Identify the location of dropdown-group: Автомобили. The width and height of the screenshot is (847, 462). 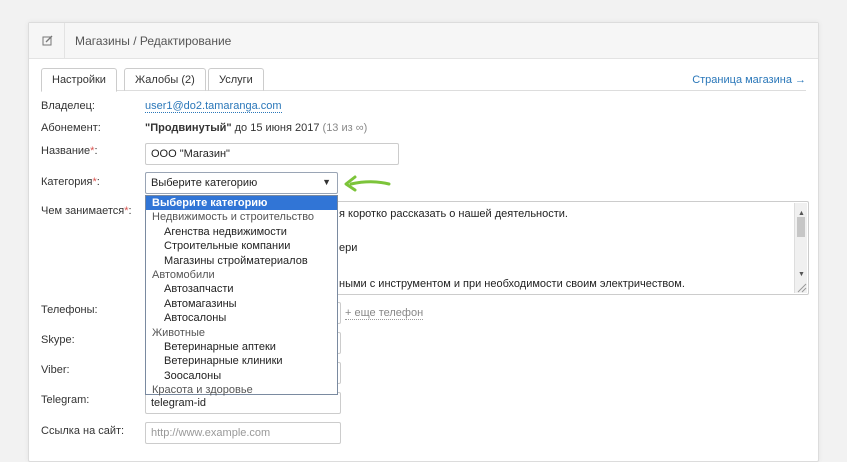
(183, 274).